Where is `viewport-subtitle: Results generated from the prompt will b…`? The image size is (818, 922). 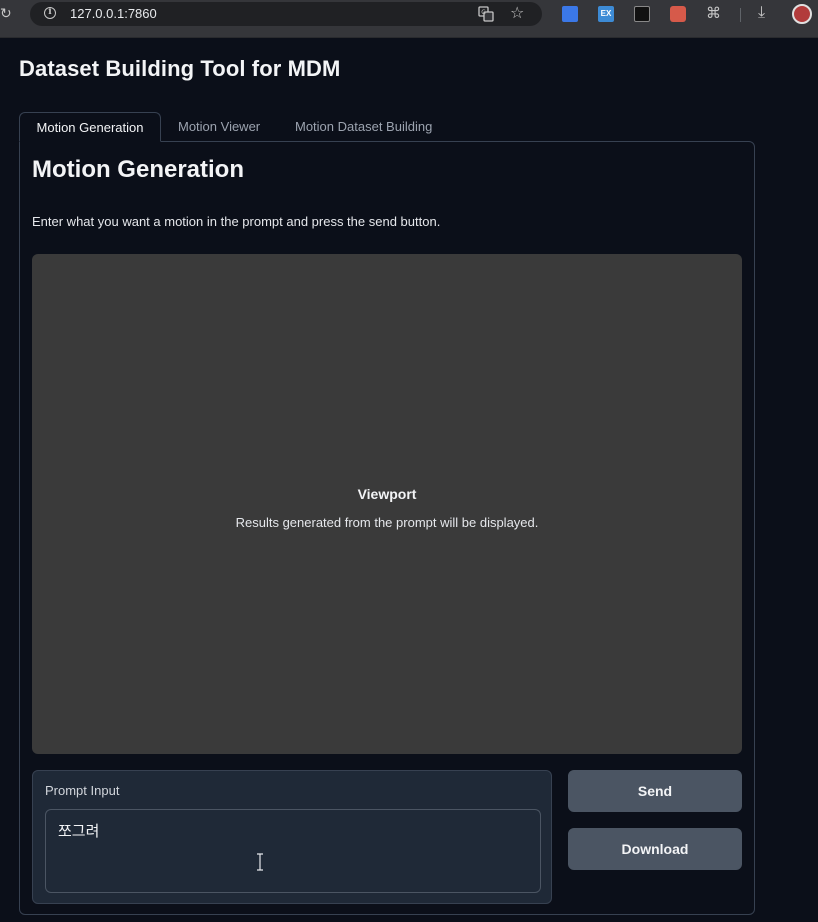
viewport-subtitle: Results generated from the prompt will b… is located at coordinates (387, 522).